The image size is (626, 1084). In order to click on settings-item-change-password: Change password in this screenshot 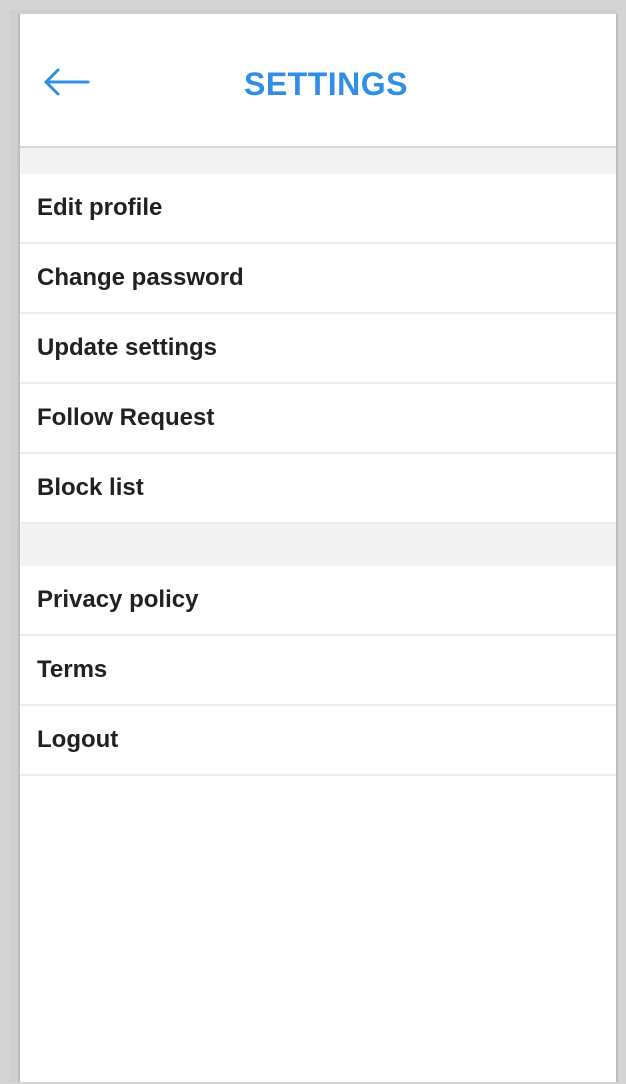, I will do `click(318, 279)`.